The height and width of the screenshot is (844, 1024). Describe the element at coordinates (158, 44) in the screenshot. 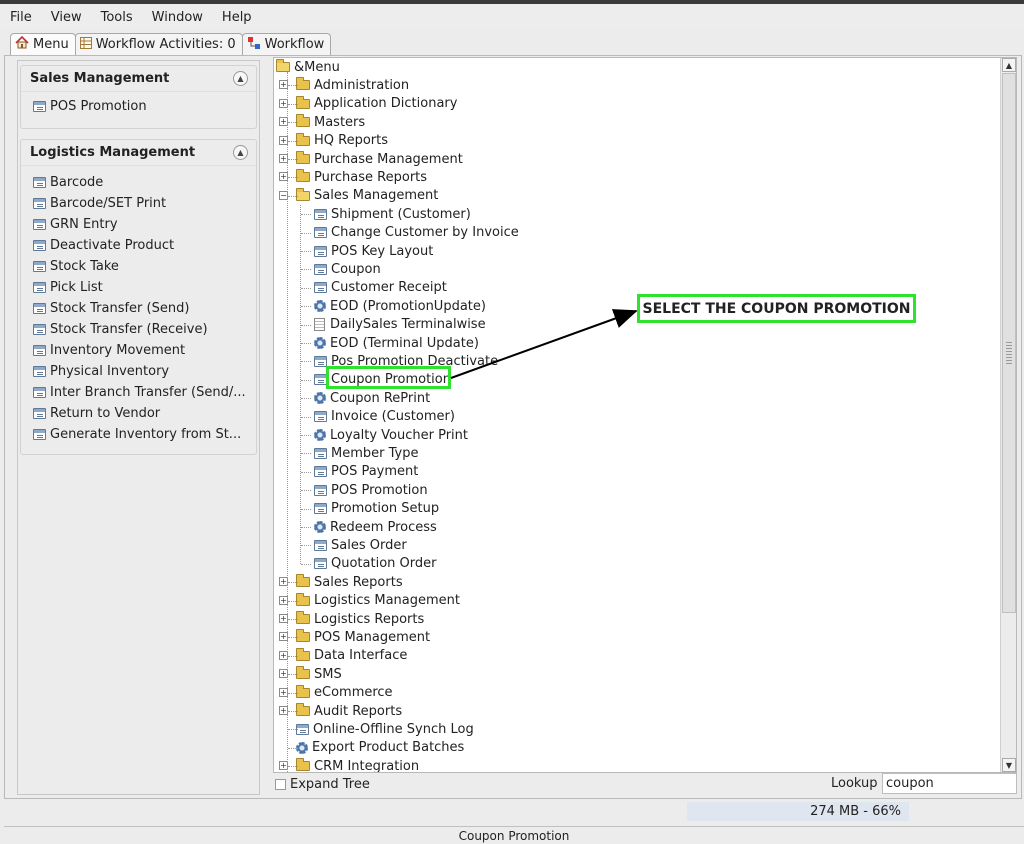

I see `tab-workflow-activities: Workflow Activities: 0` at that location.